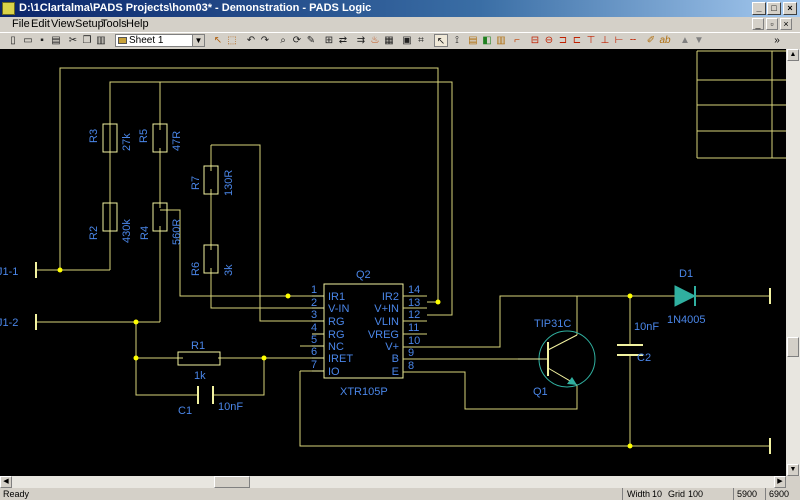 Image resolution: width=800 pixels, height=500 pixels. I want to click on status-ready: Ready, so click(16, 494).